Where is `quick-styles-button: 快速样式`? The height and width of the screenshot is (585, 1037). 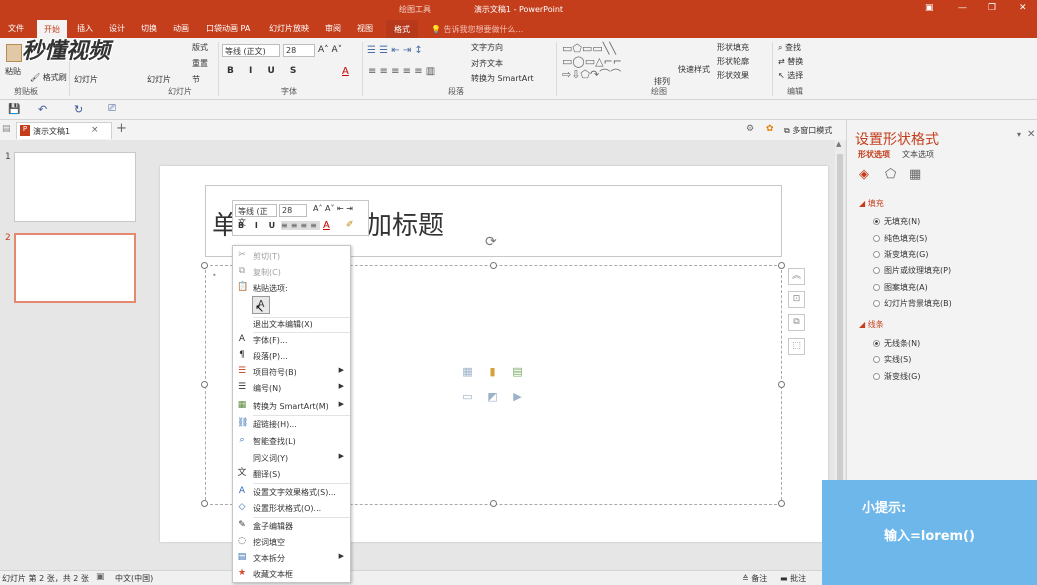
quick-styles-button: 快速样式 is located at coordinates (694, 69).